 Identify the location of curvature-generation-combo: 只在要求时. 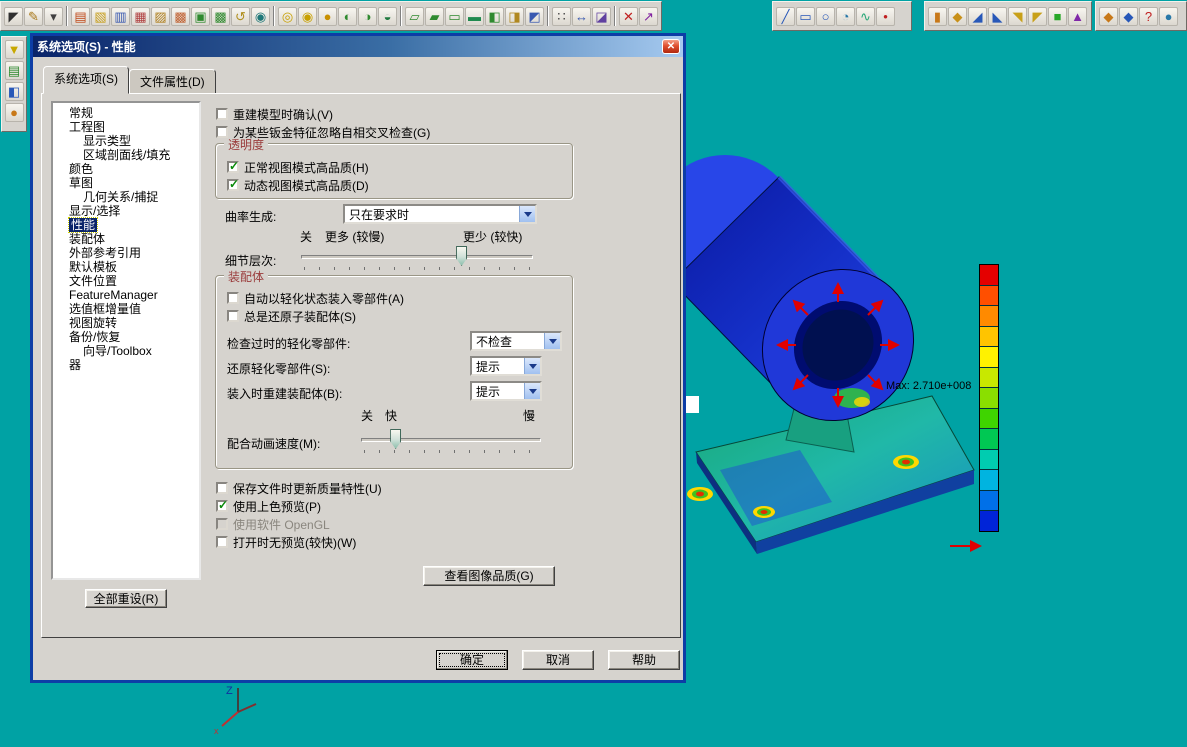
(440, 214).